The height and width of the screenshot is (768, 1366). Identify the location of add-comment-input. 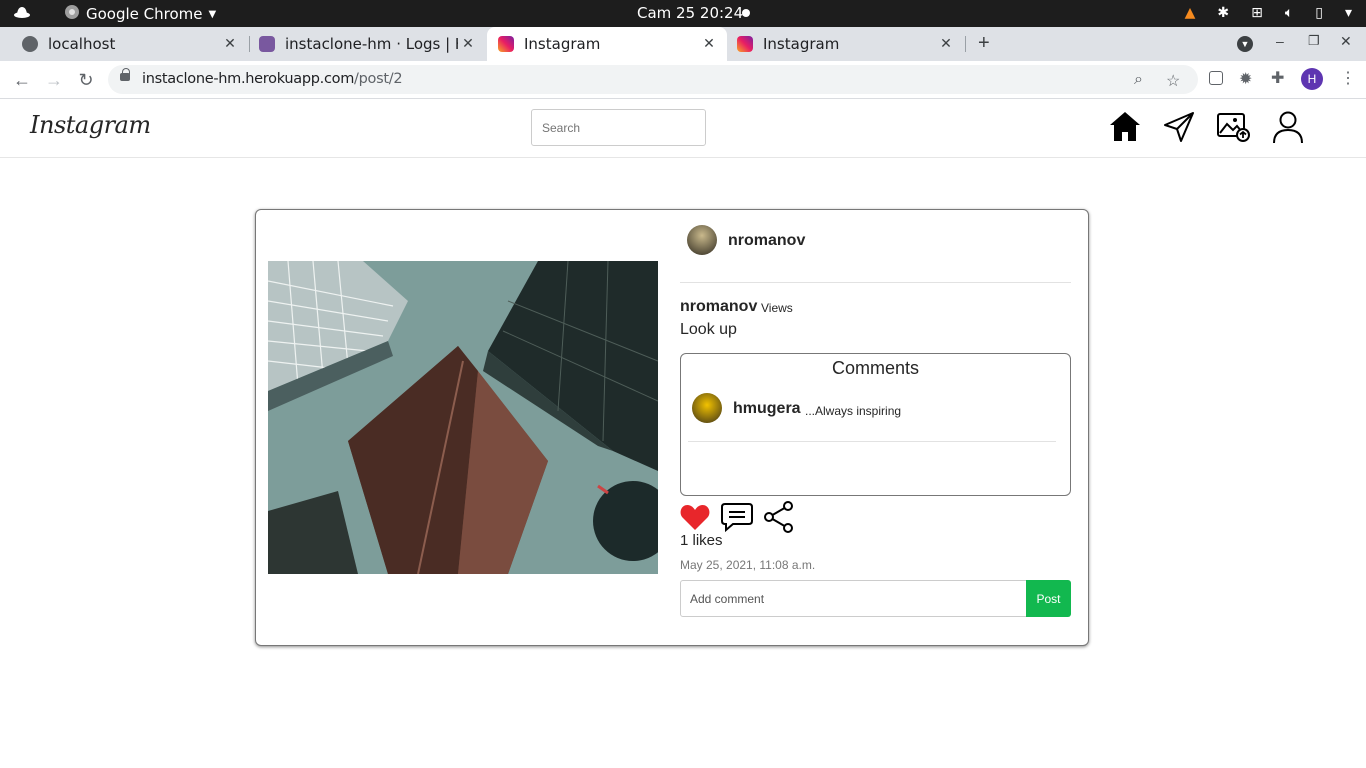
(853, 598).